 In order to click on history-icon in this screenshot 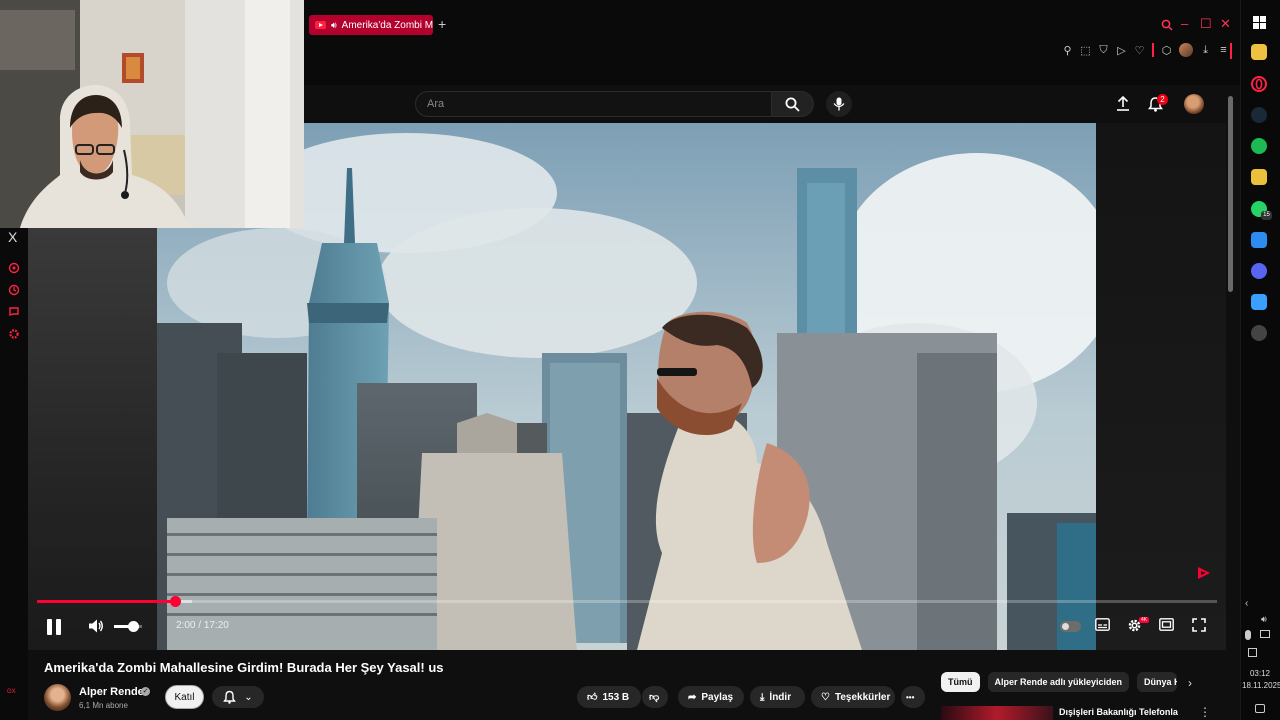, I will do `click(14, 290)`.